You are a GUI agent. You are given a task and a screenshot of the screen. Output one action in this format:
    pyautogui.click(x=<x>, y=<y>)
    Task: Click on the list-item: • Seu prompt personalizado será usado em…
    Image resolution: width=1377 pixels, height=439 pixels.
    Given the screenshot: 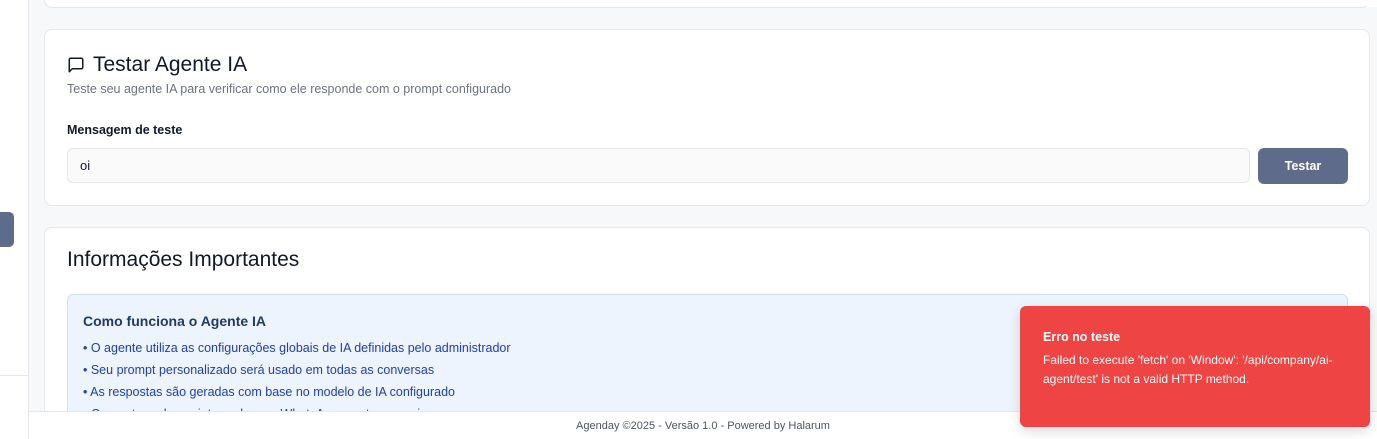 What is the action you would take?
    pyautogui.click(x=259, y=370)
    